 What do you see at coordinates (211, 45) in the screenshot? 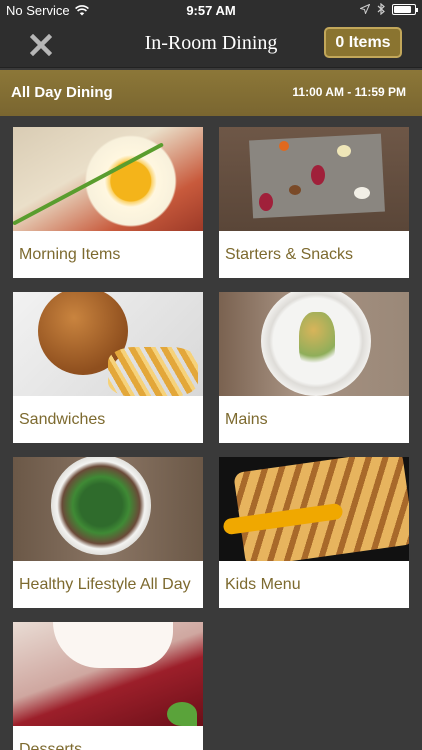
I see `nav-bar: In-Room Dining 0 Items` at bounding box center [211, 45].